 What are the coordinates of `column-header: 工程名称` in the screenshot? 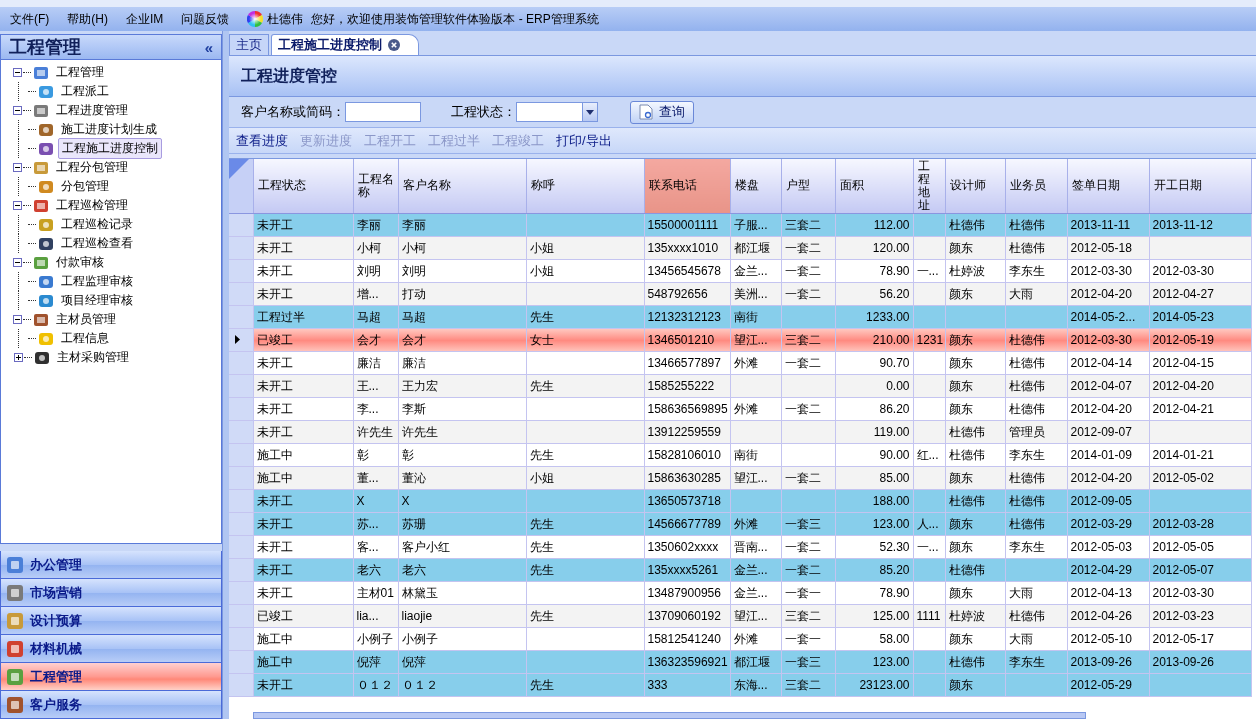 It's located at (375, 186).